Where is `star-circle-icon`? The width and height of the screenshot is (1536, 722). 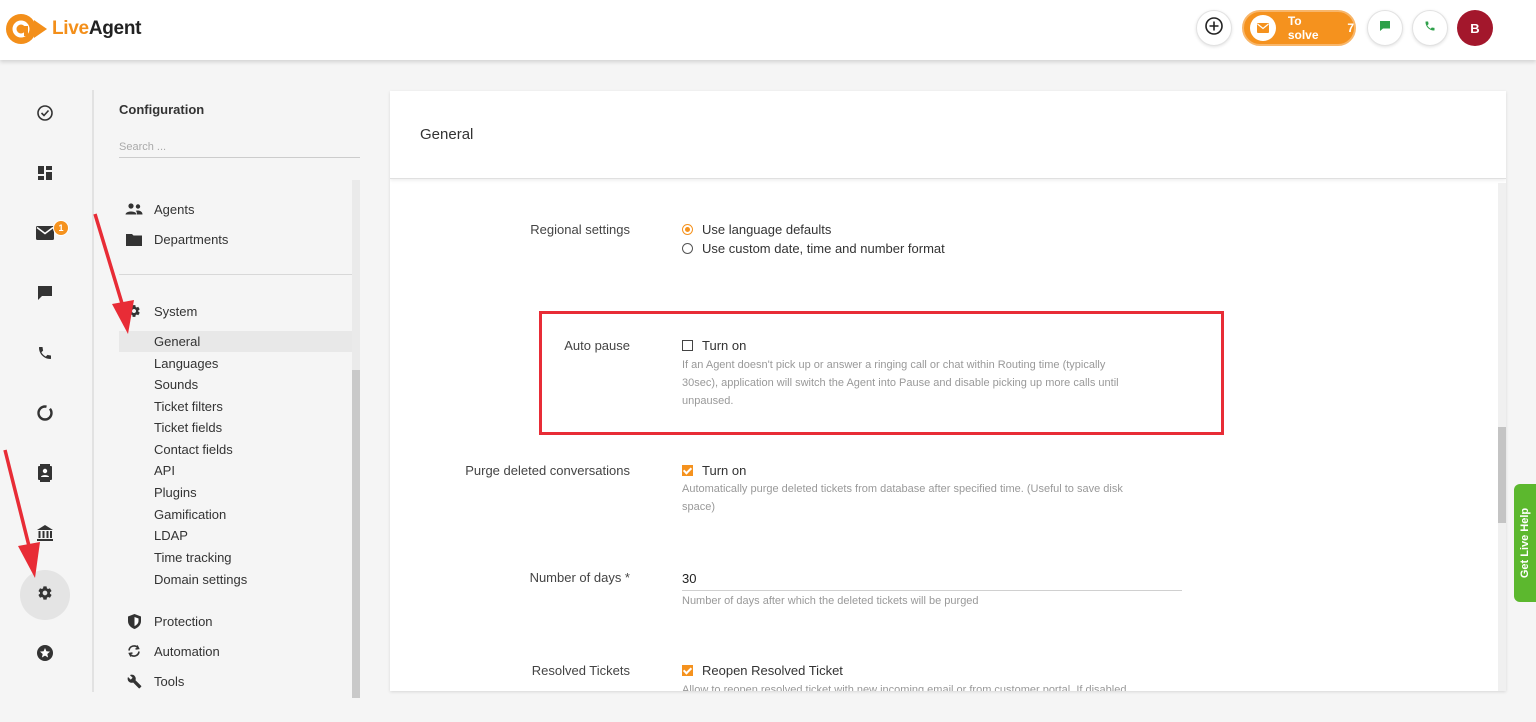 star-circle-icon is located at coordinates (45, 655).